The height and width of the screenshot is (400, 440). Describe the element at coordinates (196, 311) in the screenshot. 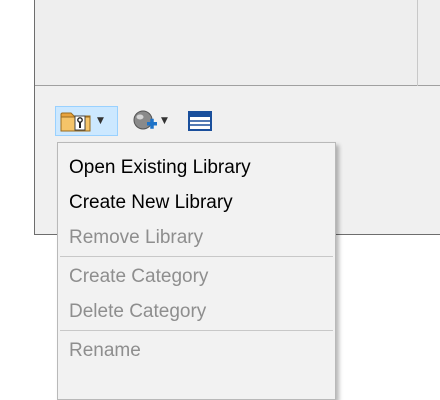

I see `menu-item-delete-category: Delete Category` at that location.